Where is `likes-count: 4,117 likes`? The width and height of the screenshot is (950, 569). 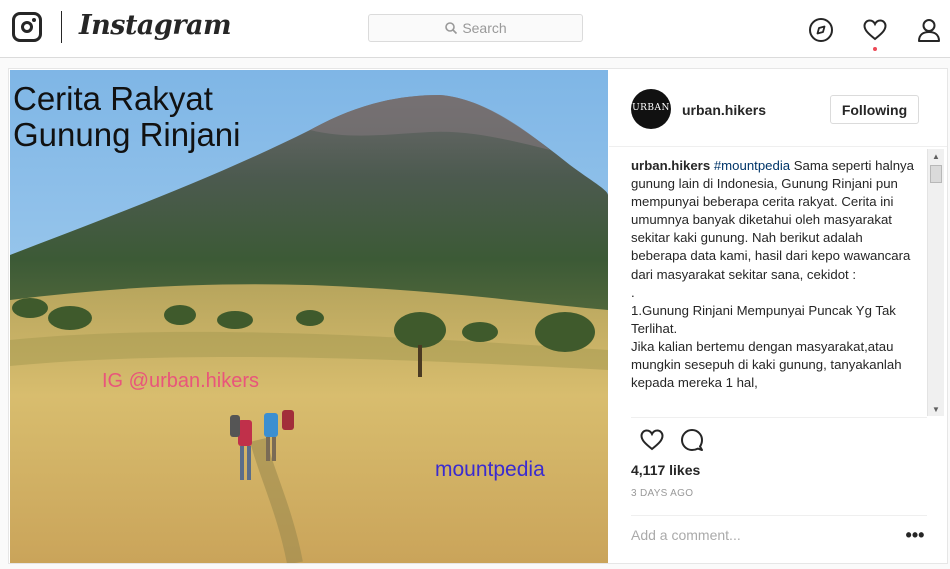 likes-count: 4,117 likes is located at coordinates (665, 470).